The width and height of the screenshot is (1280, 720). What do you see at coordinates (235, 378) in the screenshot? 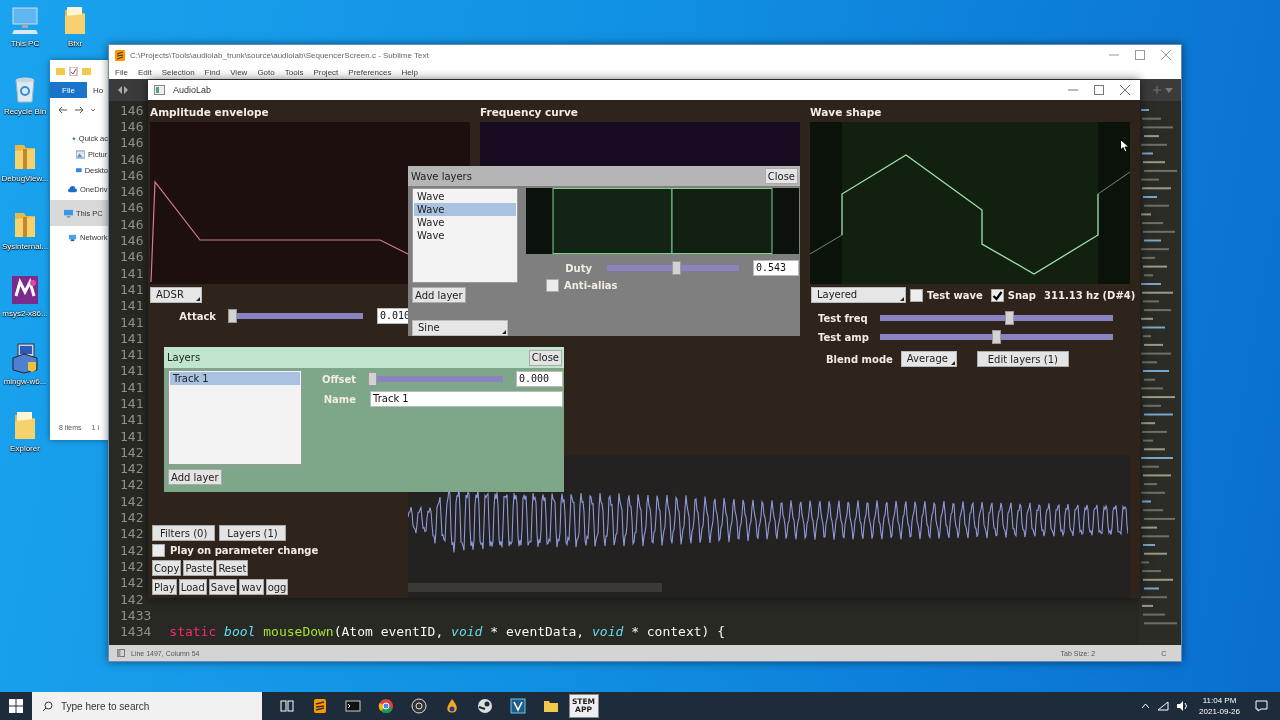
I see `list-item: Track 1` at bounding box center [235, 378].